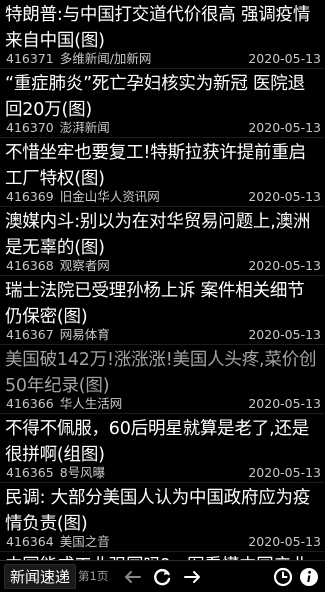 Image resolution: width=325 pixels, height=592 pixels. I want to click on refresh-icon, so click(162, 577).